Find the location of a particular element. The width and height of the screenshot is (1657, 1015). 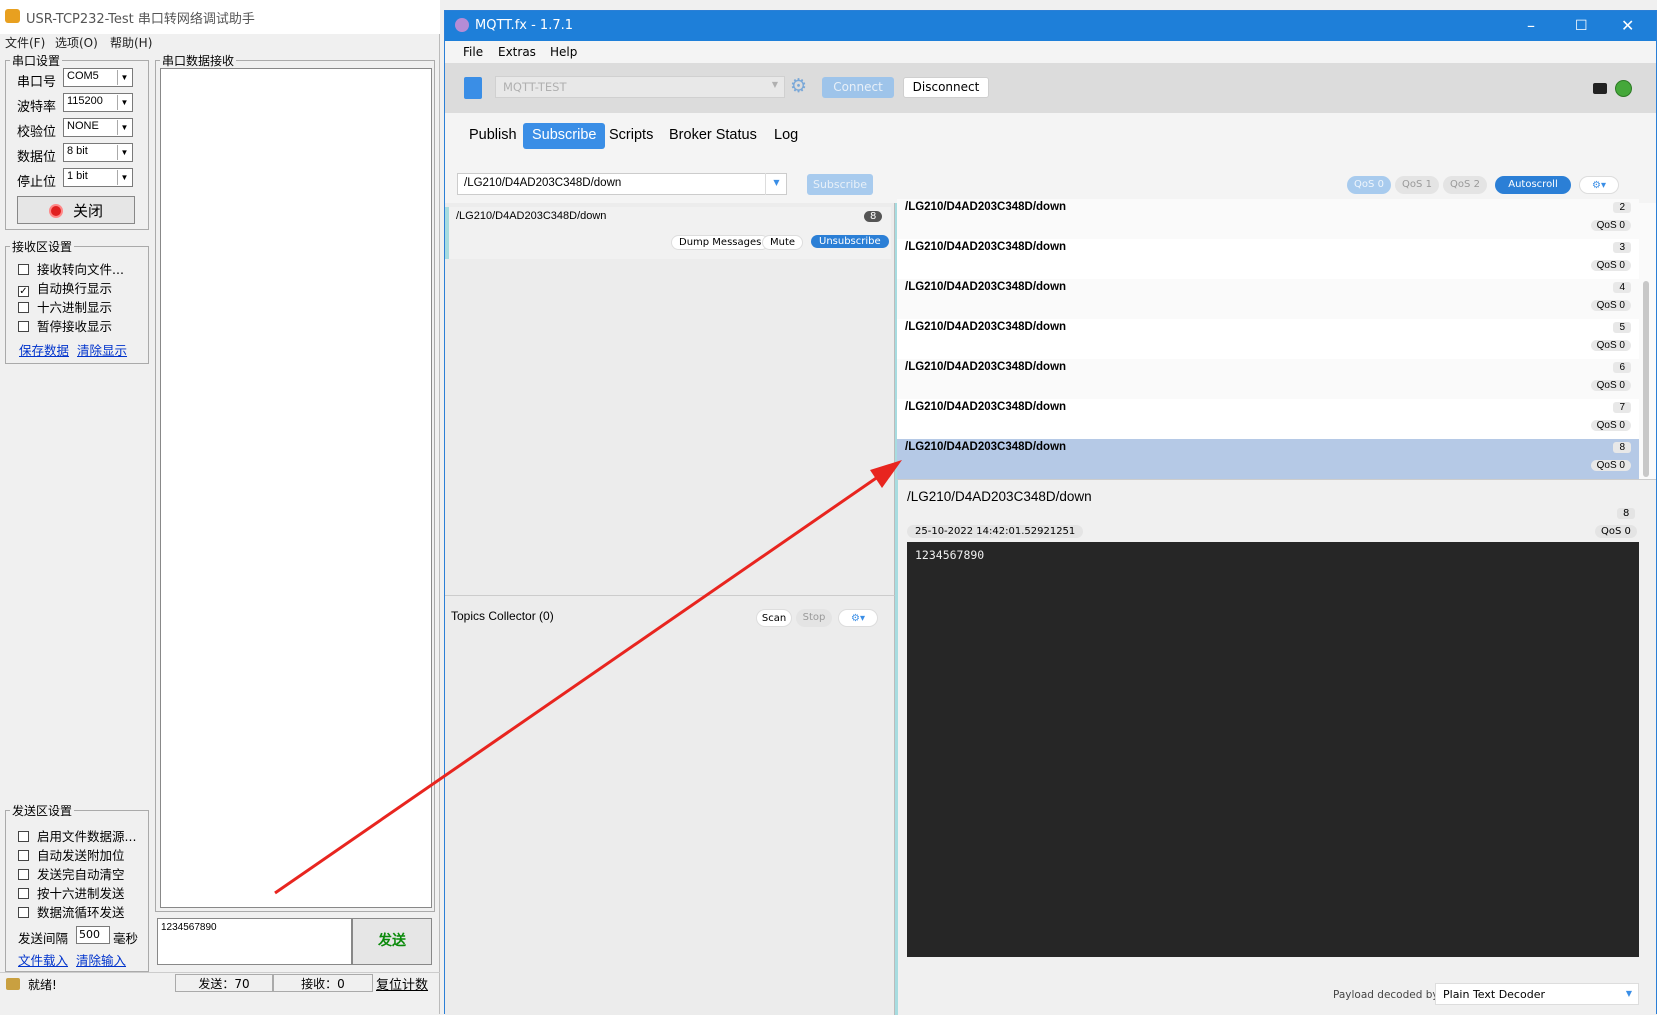

profile-value: MQTT-TEST is located at coordinates (535, 87).